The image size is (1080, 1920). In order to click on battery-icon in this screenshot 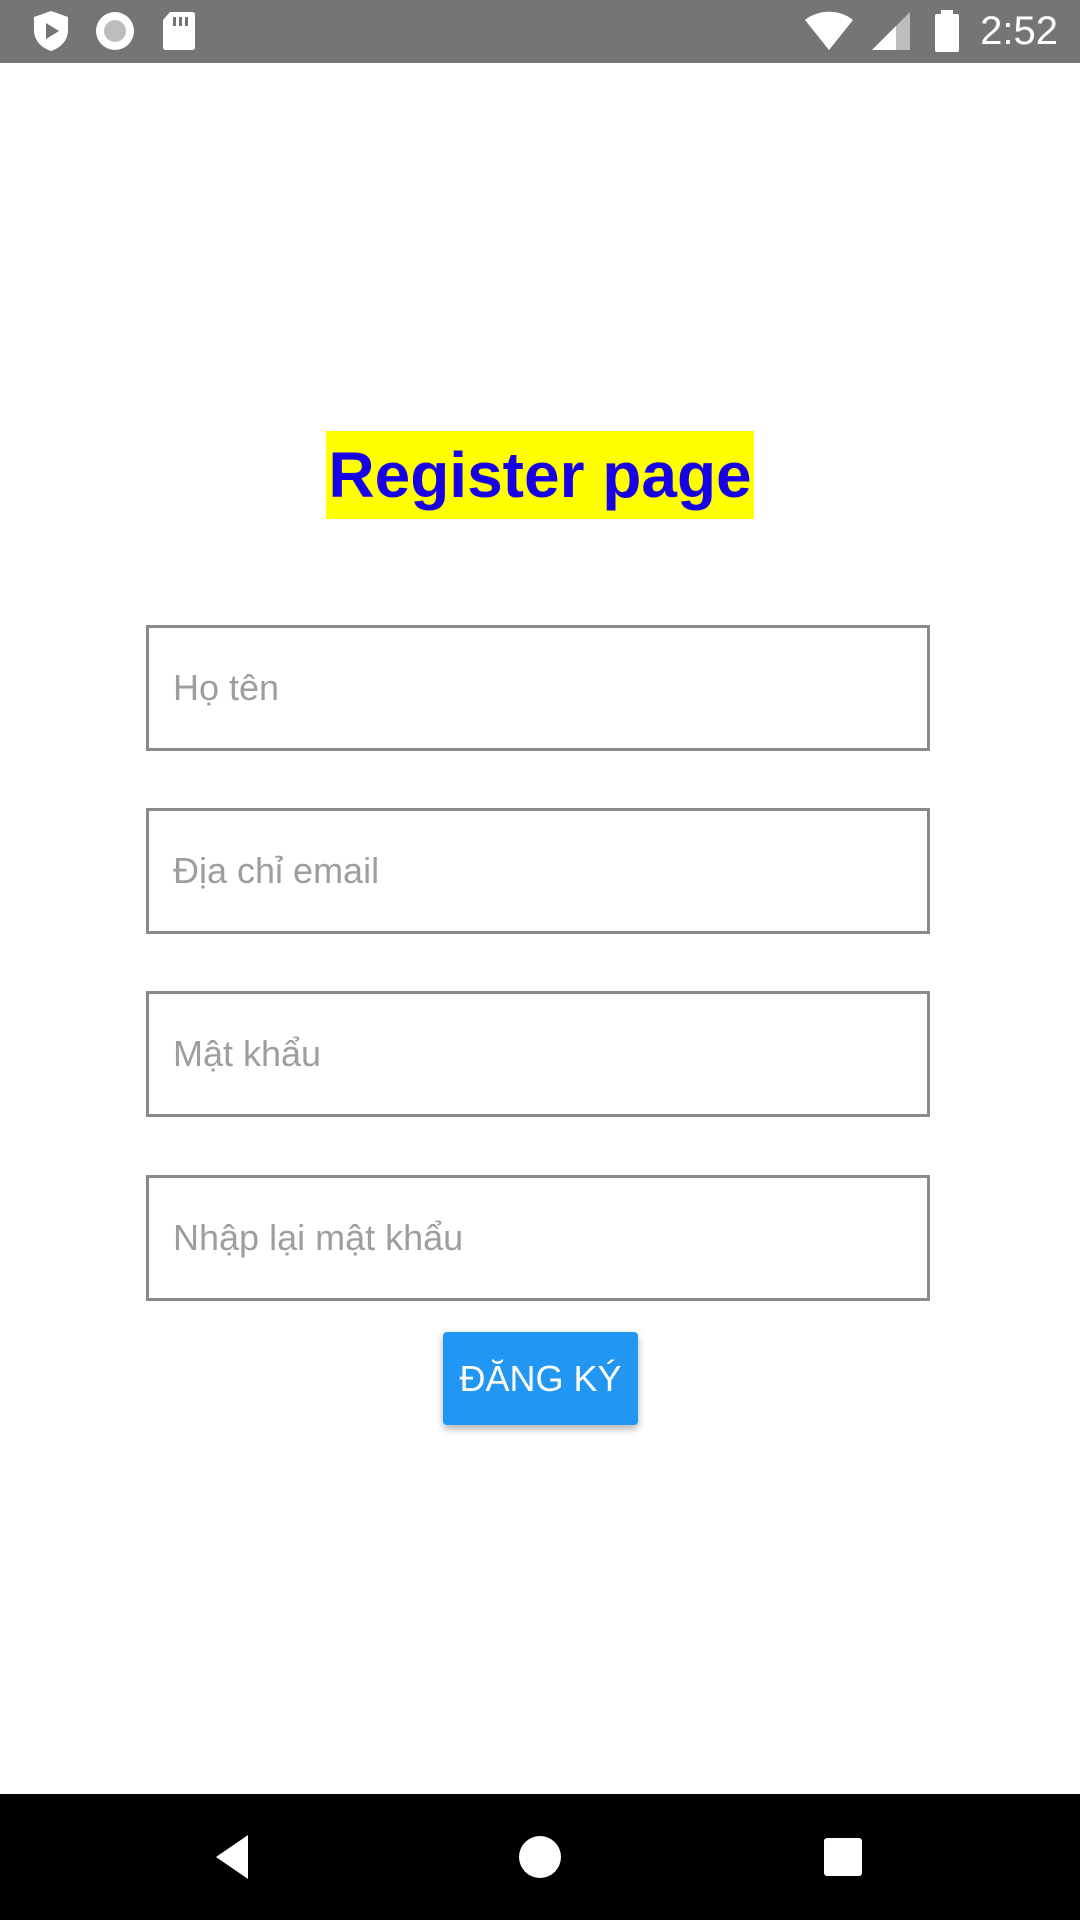, I will do `click(947, 31)`.